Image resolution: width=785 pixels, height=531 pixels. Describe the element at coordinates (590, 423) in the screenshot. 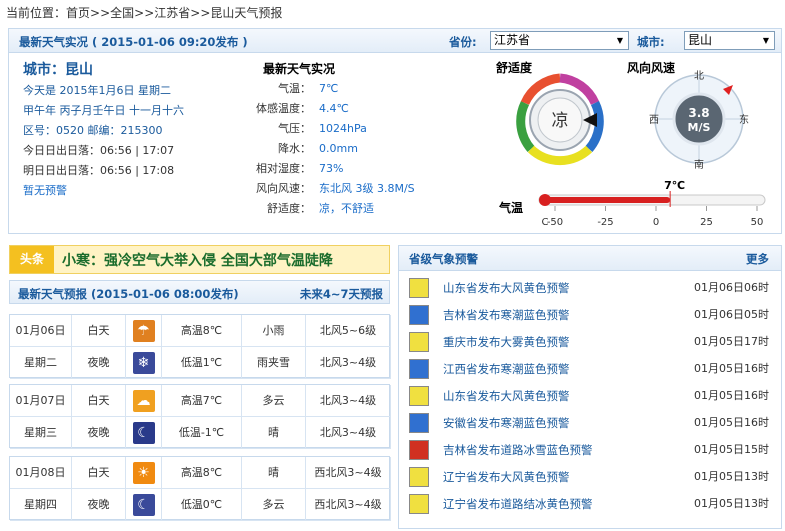

I see `warning-row: 安徽省发布寒潮蓝色预警 01月05日16时` at that location.